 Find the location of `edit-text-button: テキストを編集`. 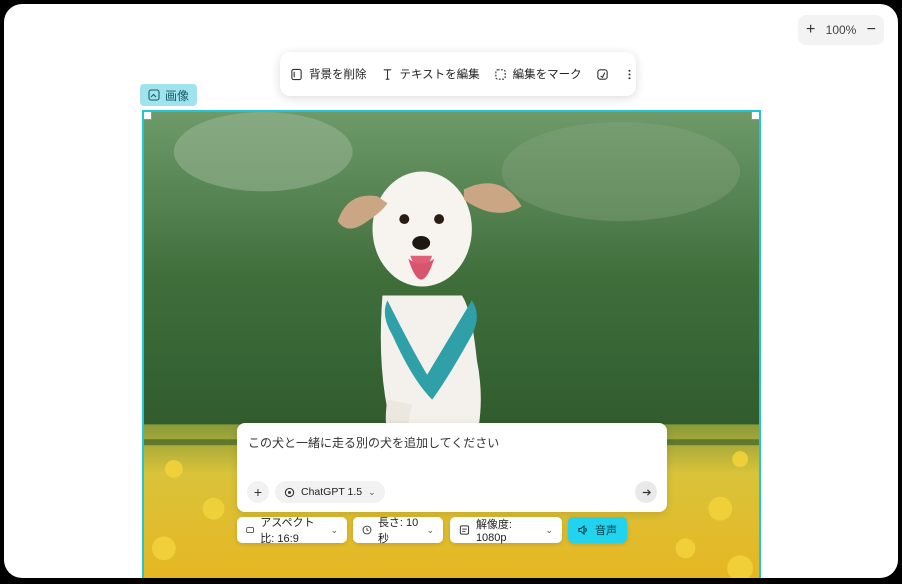

edit-text-button: テキストを編集 is located at coordinates (430, 74).